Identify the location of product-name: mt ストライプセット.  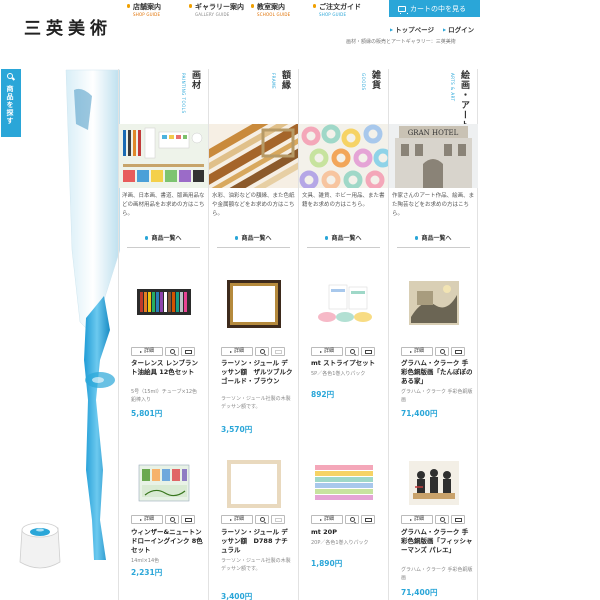
(347, 363).